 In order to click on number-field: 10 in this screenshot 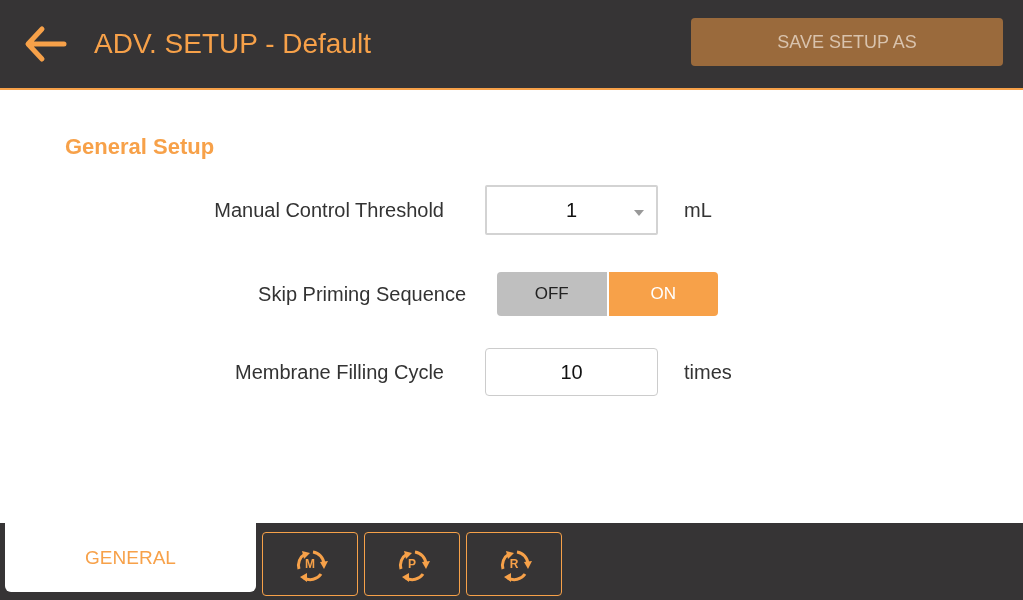, I will do `click(571, 372)`.